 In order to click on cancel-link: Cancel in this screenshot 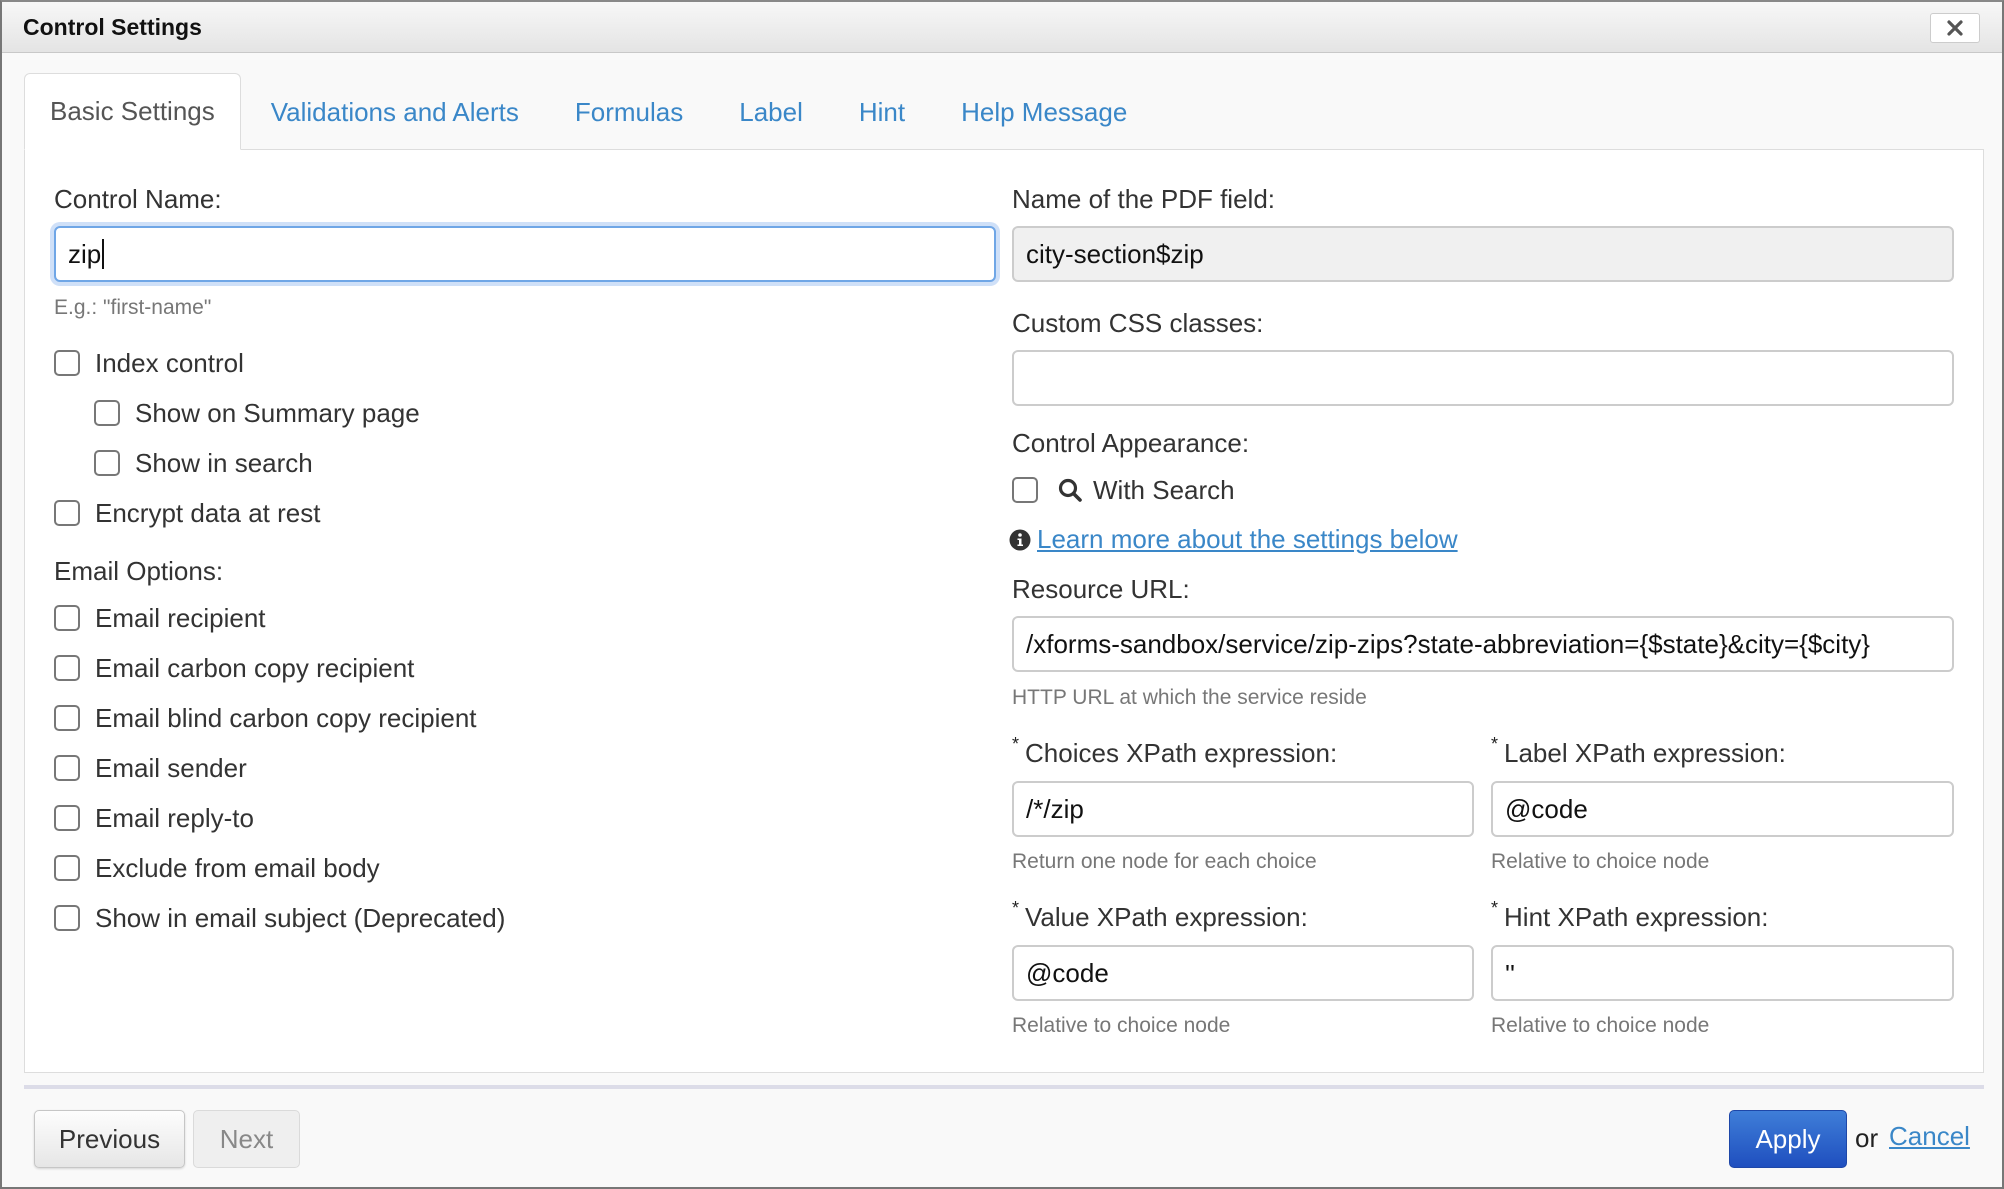, I will do `click(1929, 1136)`.